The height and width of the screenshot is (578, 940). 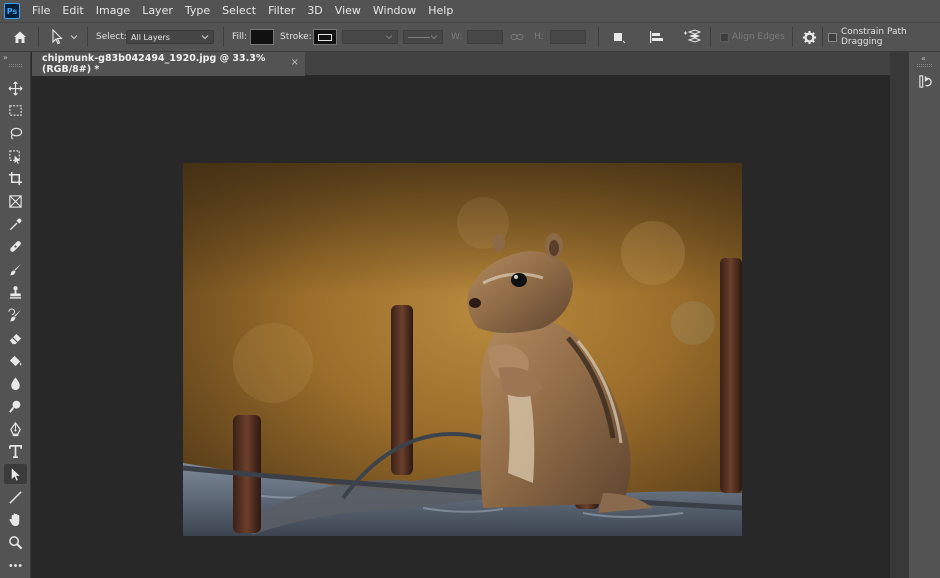 What do you see at coordinates (568, 37) in the screenshot?
I see `height-field` at bounding box center [568, 37].